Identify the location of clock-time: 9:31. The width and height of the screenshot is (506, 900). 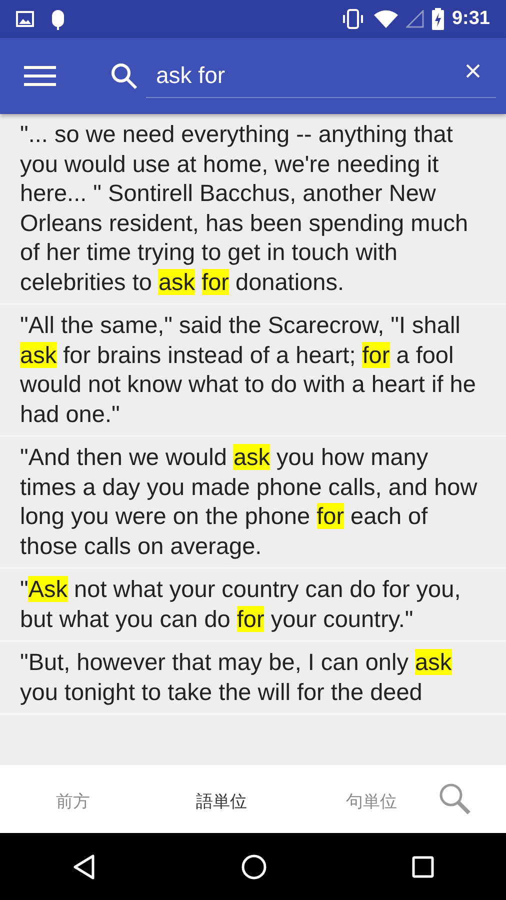
(471, 18).